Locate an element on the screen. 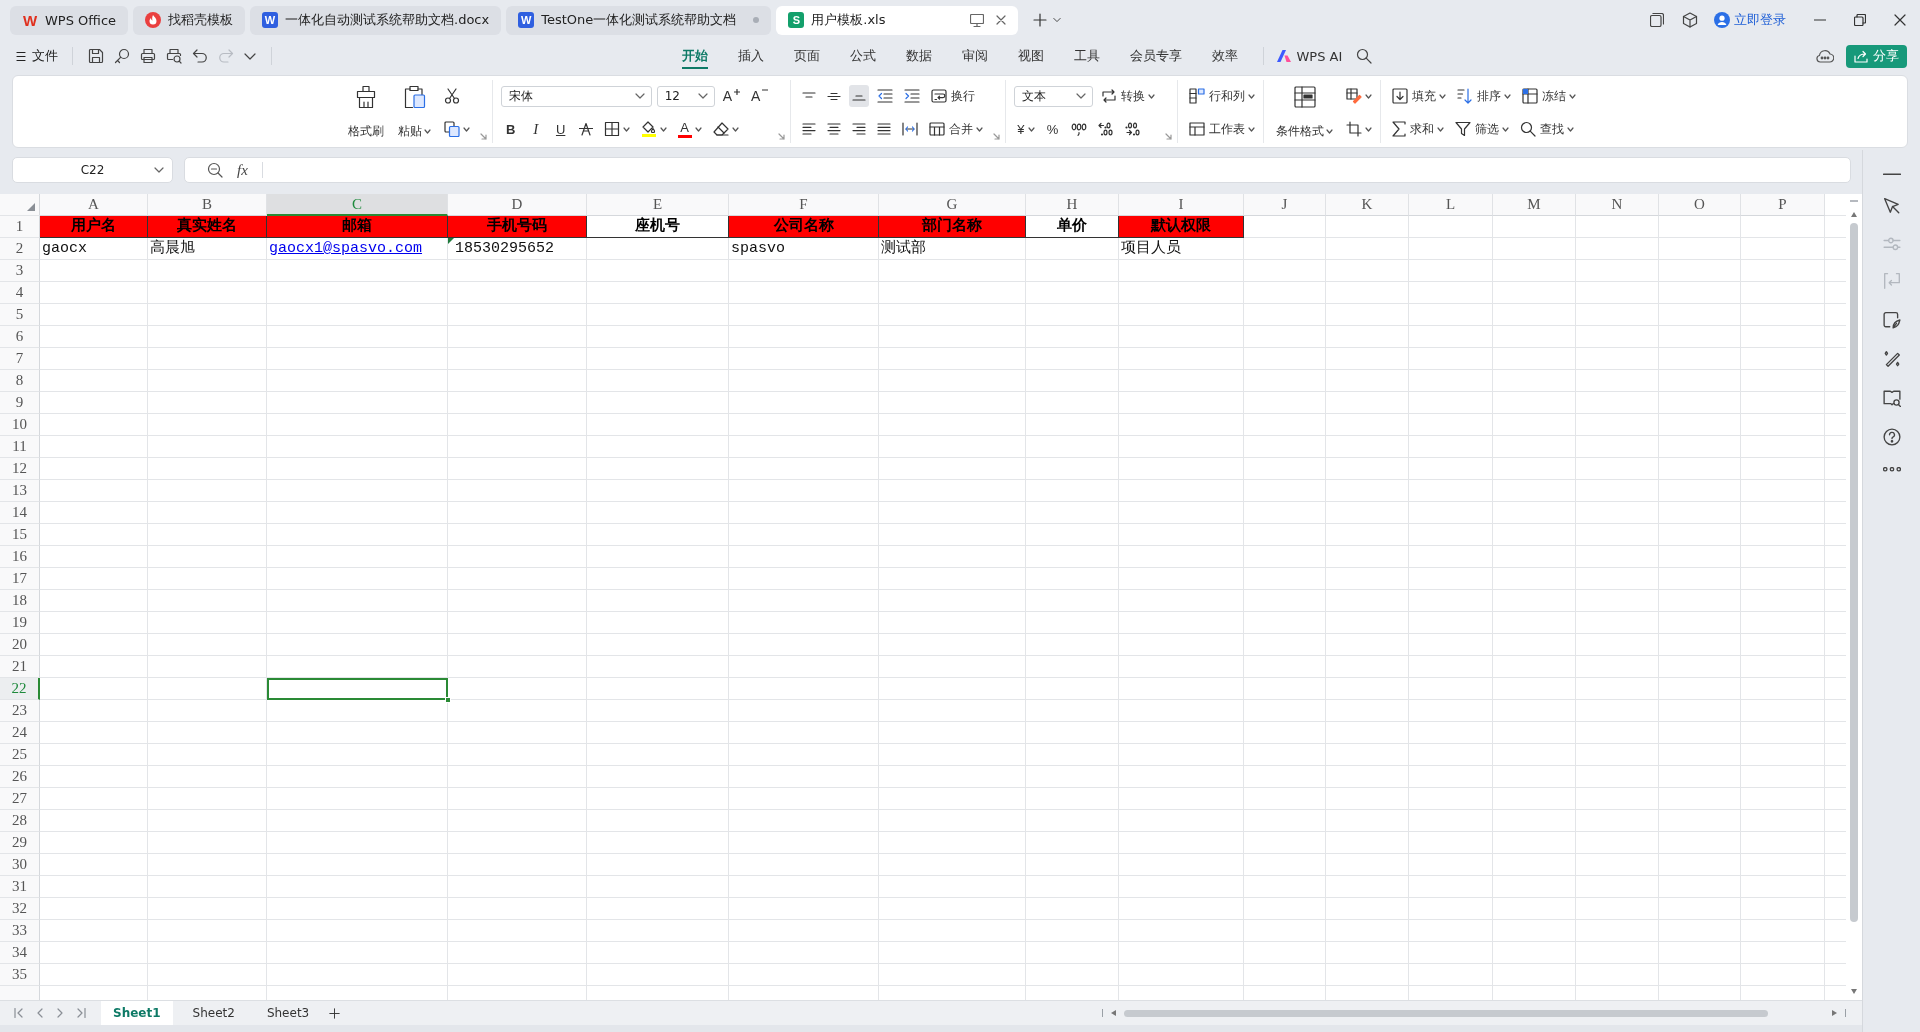 This screenshot has height=1032, width=1920. column-header: F is located at coordinates (804, 205).